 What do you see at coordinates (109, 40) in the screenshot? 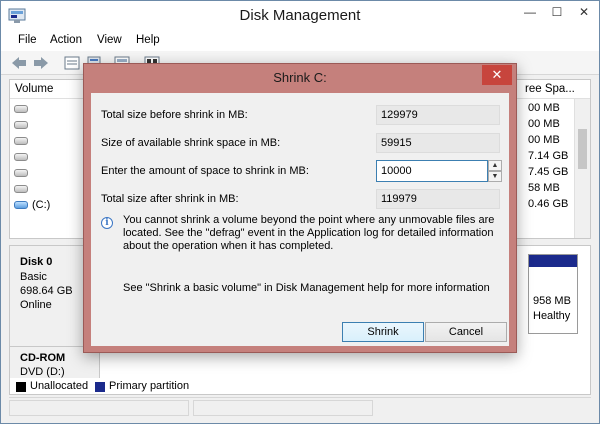
I see `menu-view: View` at bounding box center [109, 40].